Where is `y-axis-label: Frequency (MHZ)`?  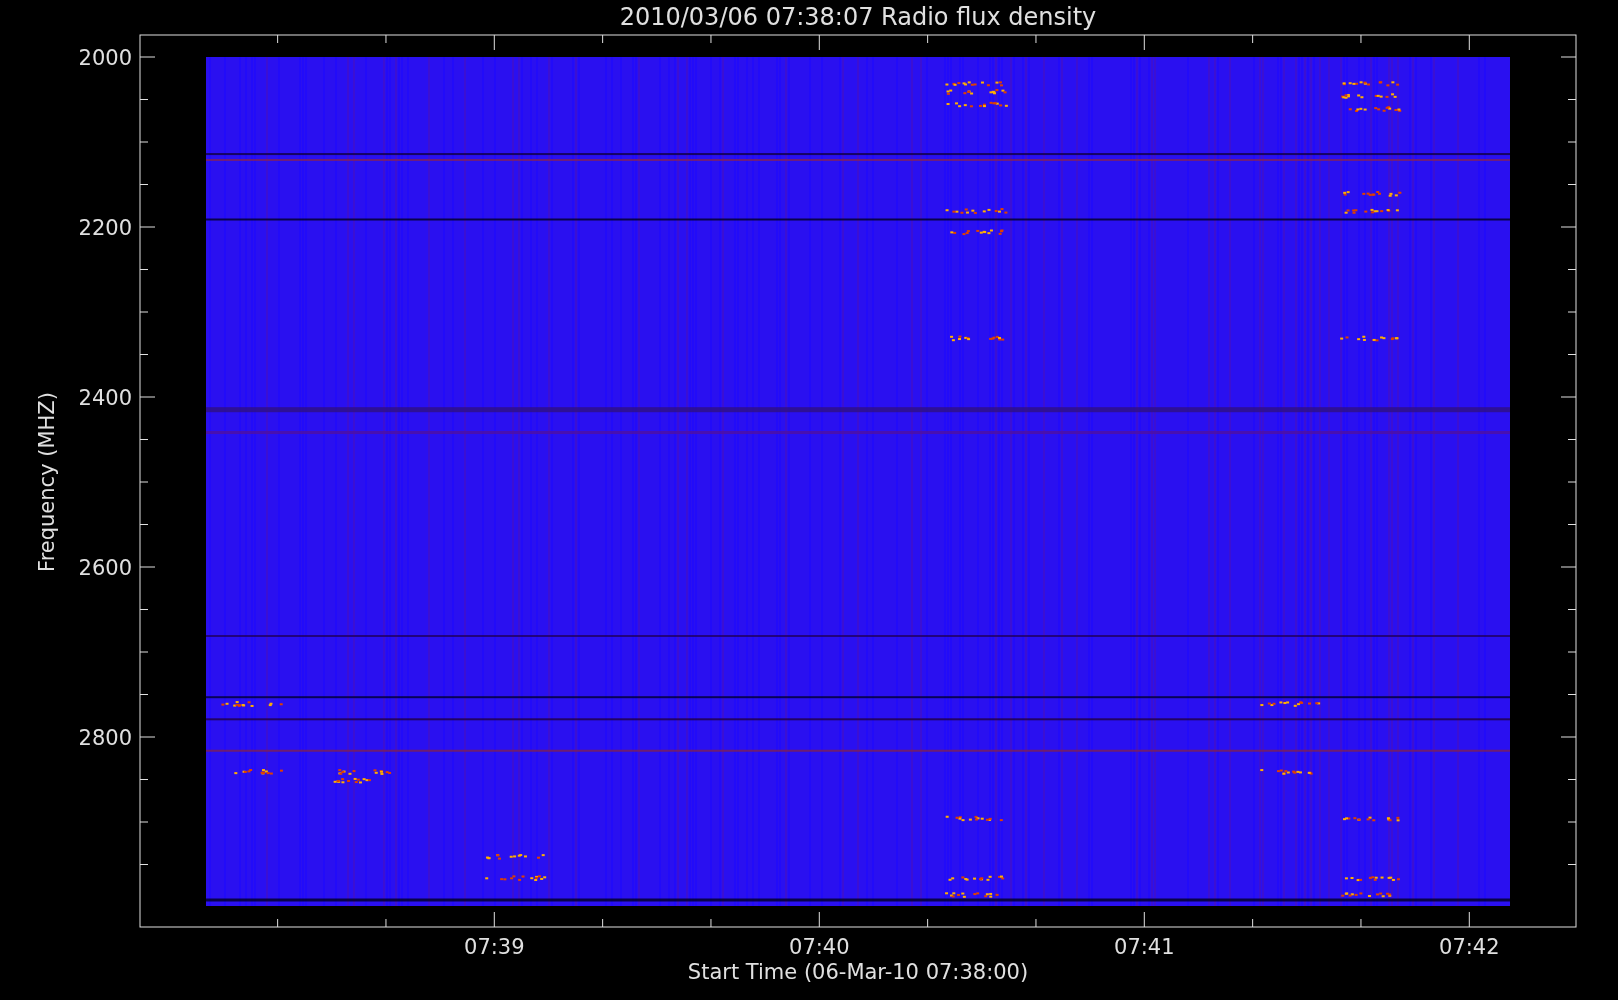 y-axis-label: Frequency (MHZ) is located at coordinates (47, 482).